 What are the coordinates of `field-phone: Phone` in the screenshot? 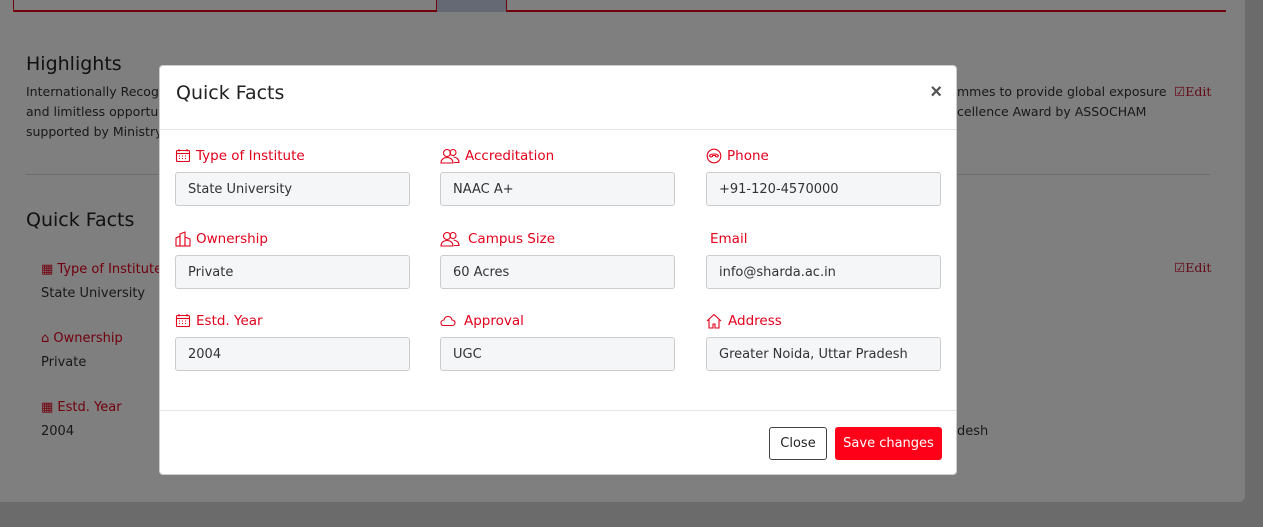 It's located at (823, 176).